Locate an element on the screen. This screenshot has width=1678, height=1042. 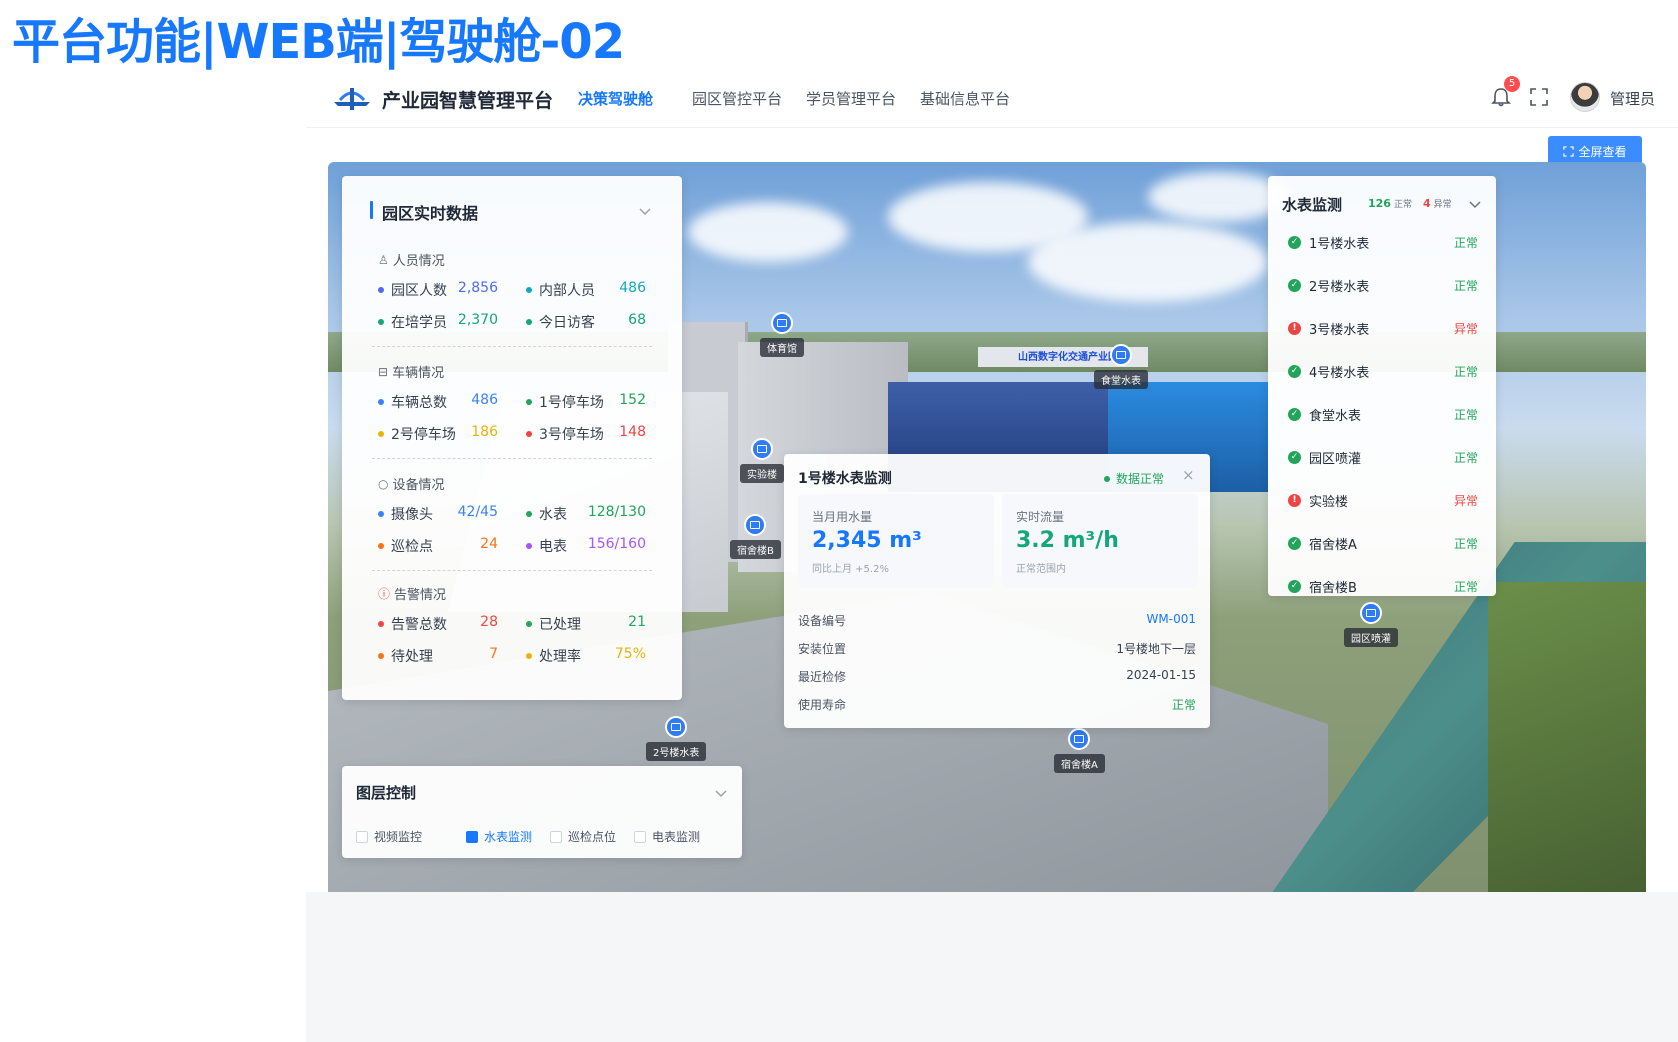
stat-value: 156/160 is located at coordinates (616, 544).